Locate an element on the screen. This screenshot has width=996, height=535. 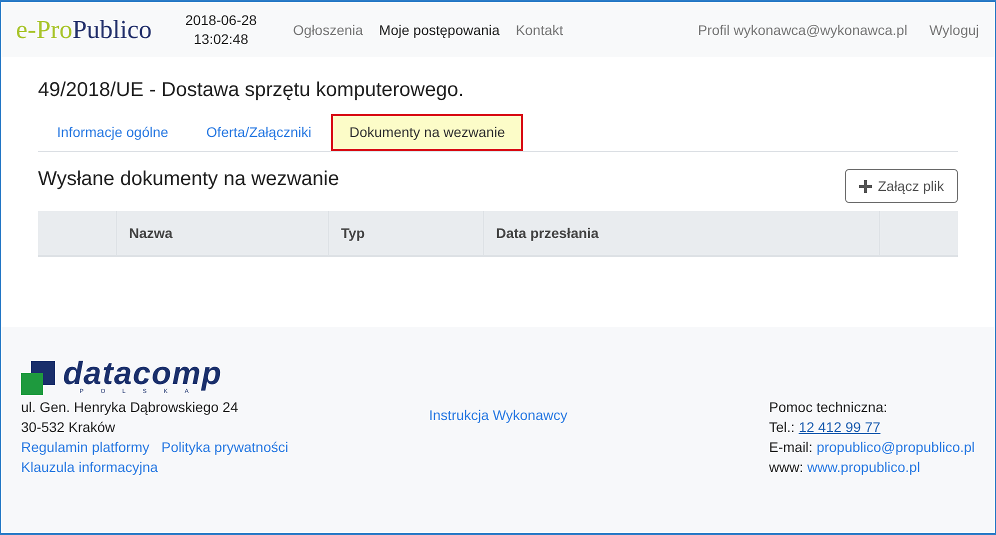
email-label: E-mail: is located at coordinates (791, 447).